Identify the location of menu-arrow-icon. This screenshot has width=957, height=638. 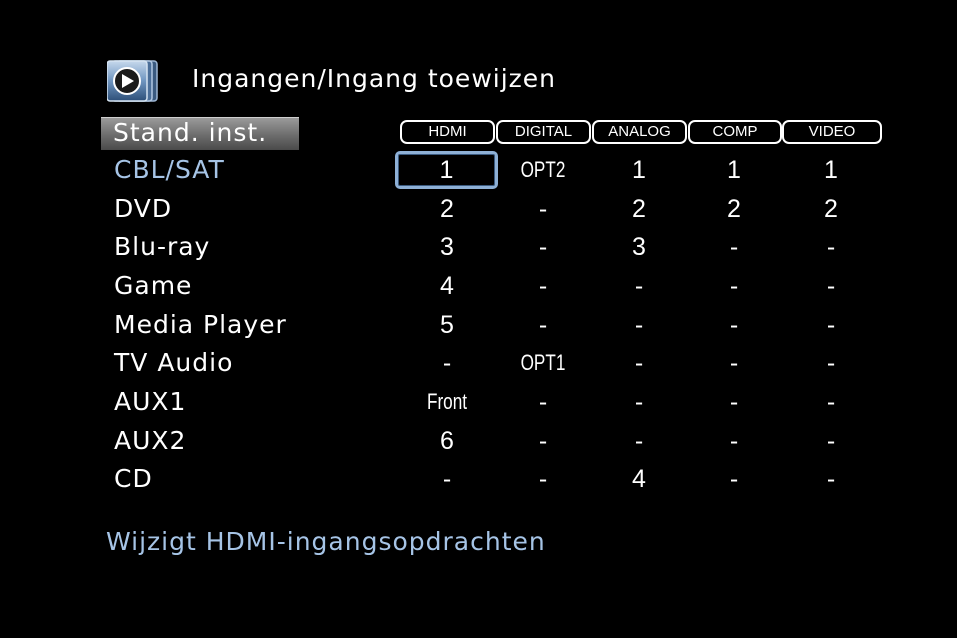
(132, 81).